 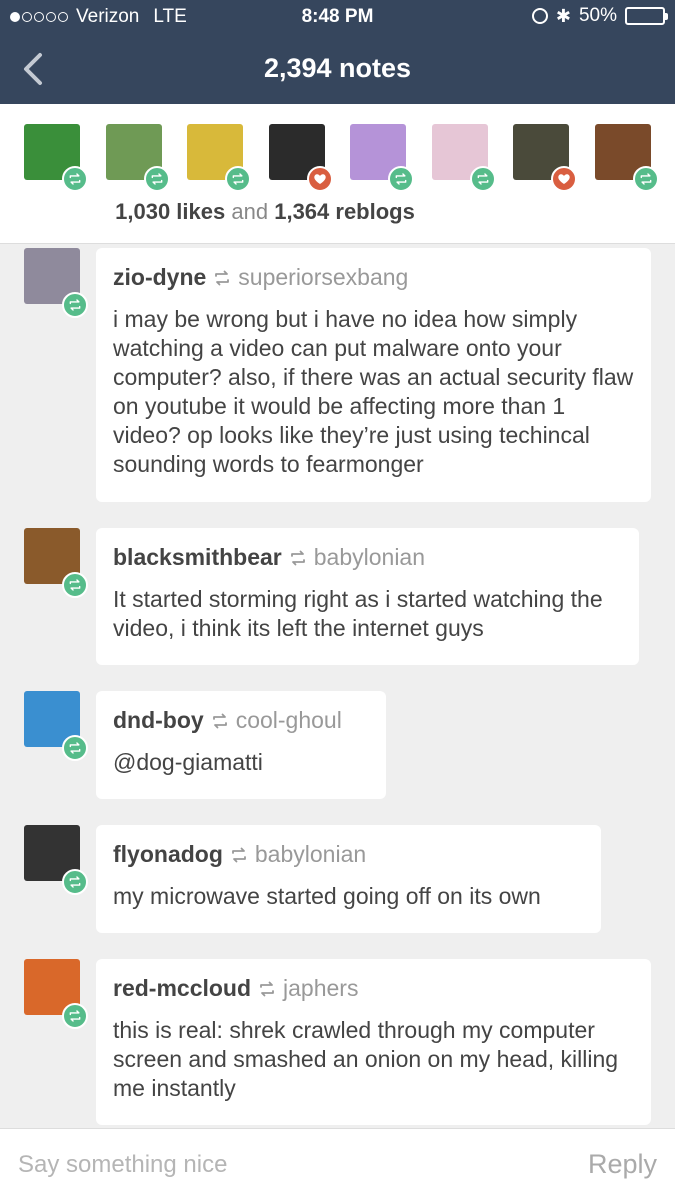 I want to click on status-right: ✱ 50%, so click(x=599, y=16).